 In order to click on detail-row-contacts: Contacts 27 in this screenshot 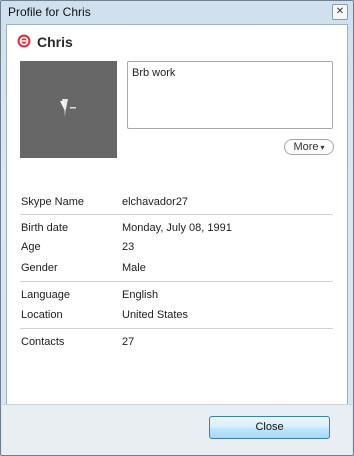, I will do `click(177, 343)`.